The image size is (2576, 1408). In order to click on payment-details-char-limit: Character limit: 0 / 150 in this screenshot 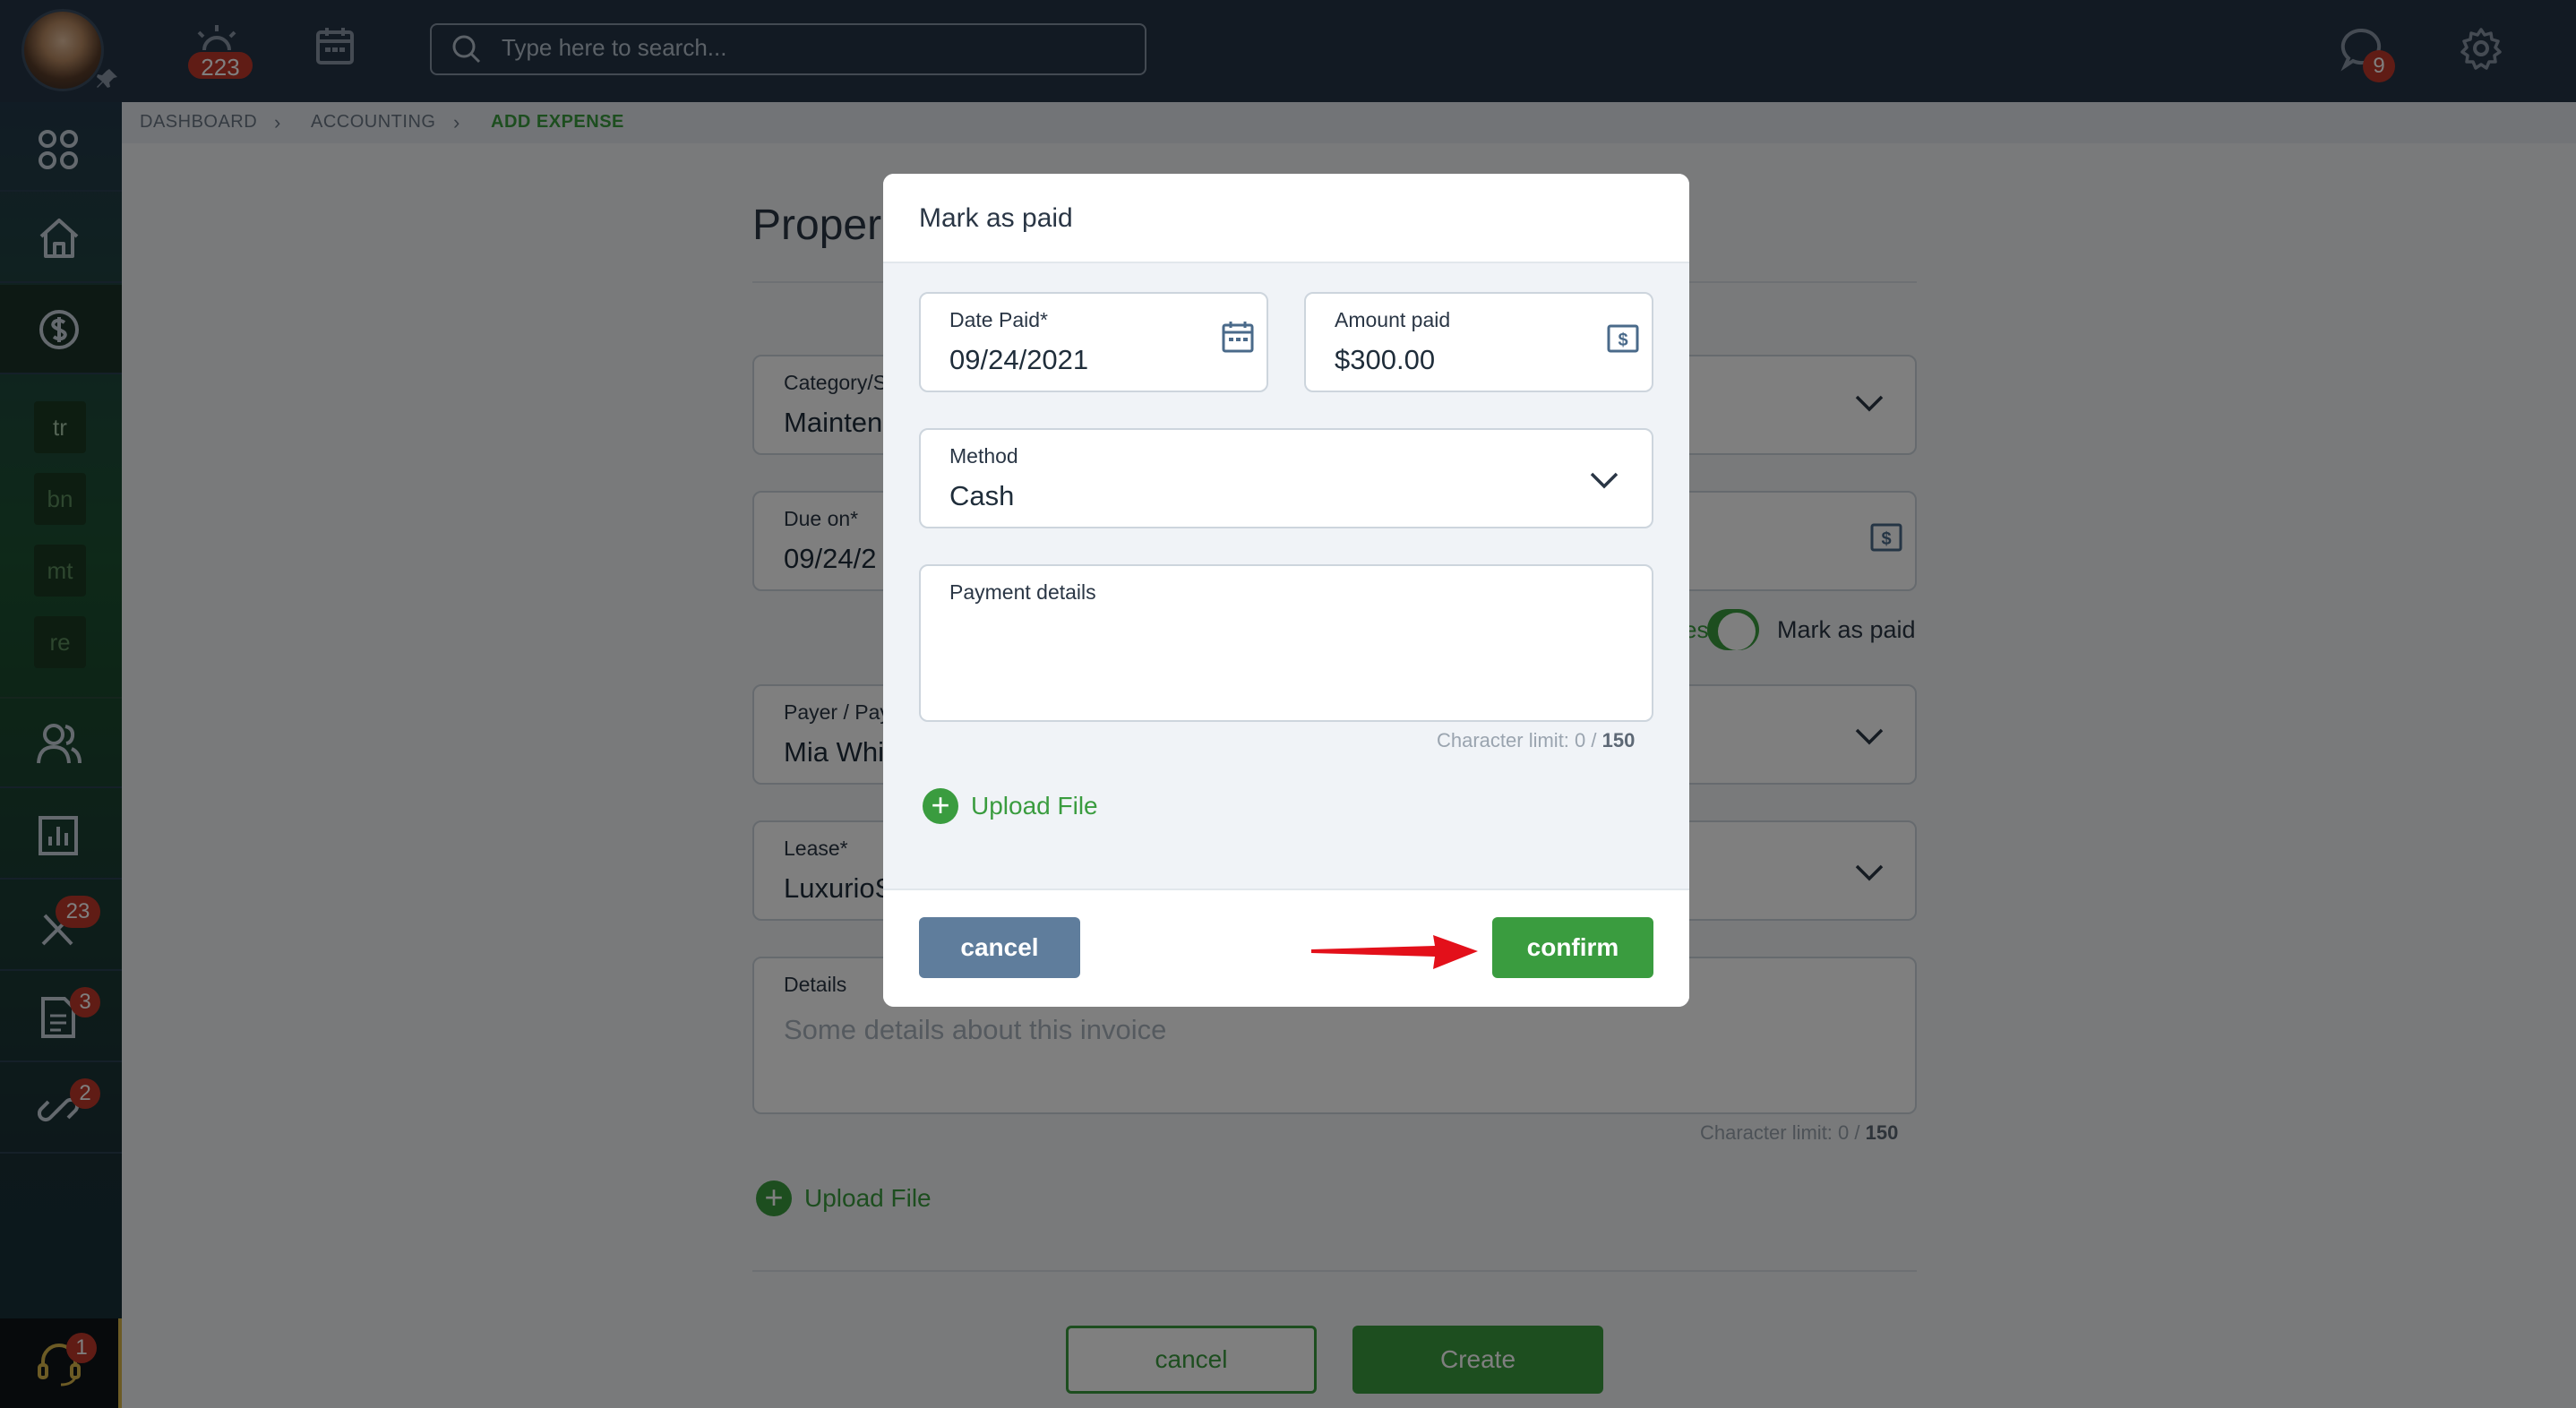, I will do `click(1536, 740)`.